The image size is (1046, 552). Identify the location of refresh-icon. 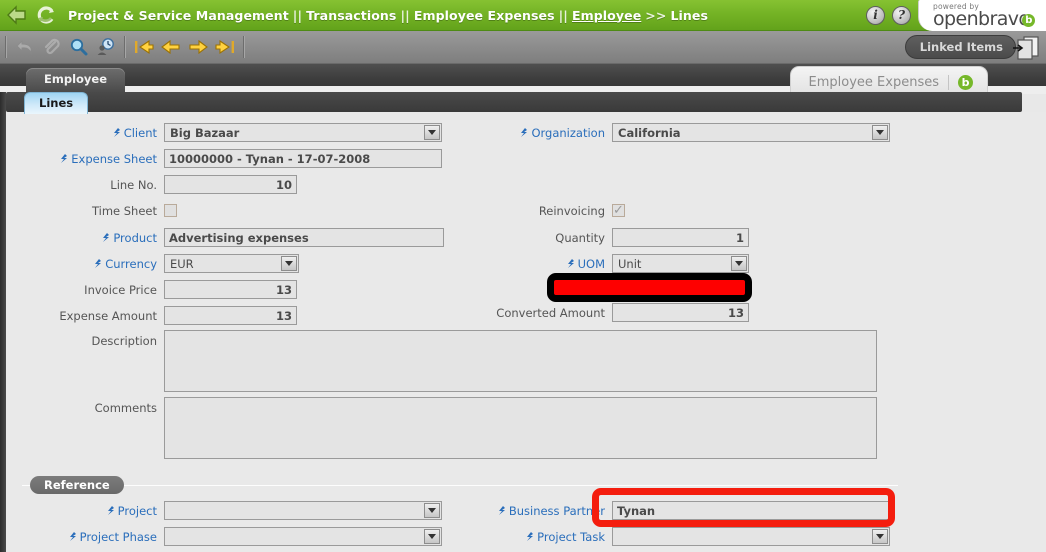
(46, 15).